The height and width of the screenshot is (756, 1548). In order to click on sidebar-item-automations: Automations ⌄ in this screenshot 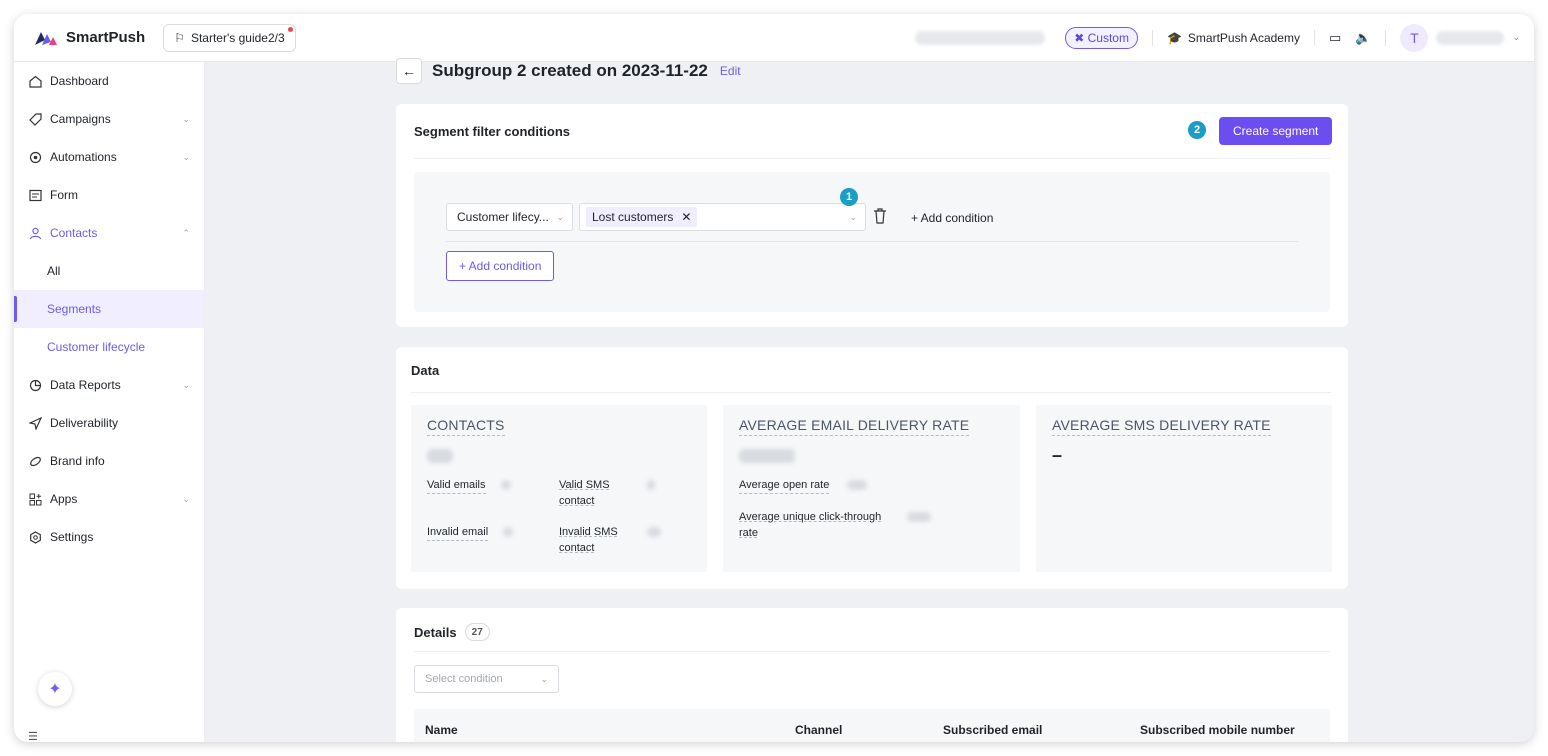, I will do `click(109, 157)`.